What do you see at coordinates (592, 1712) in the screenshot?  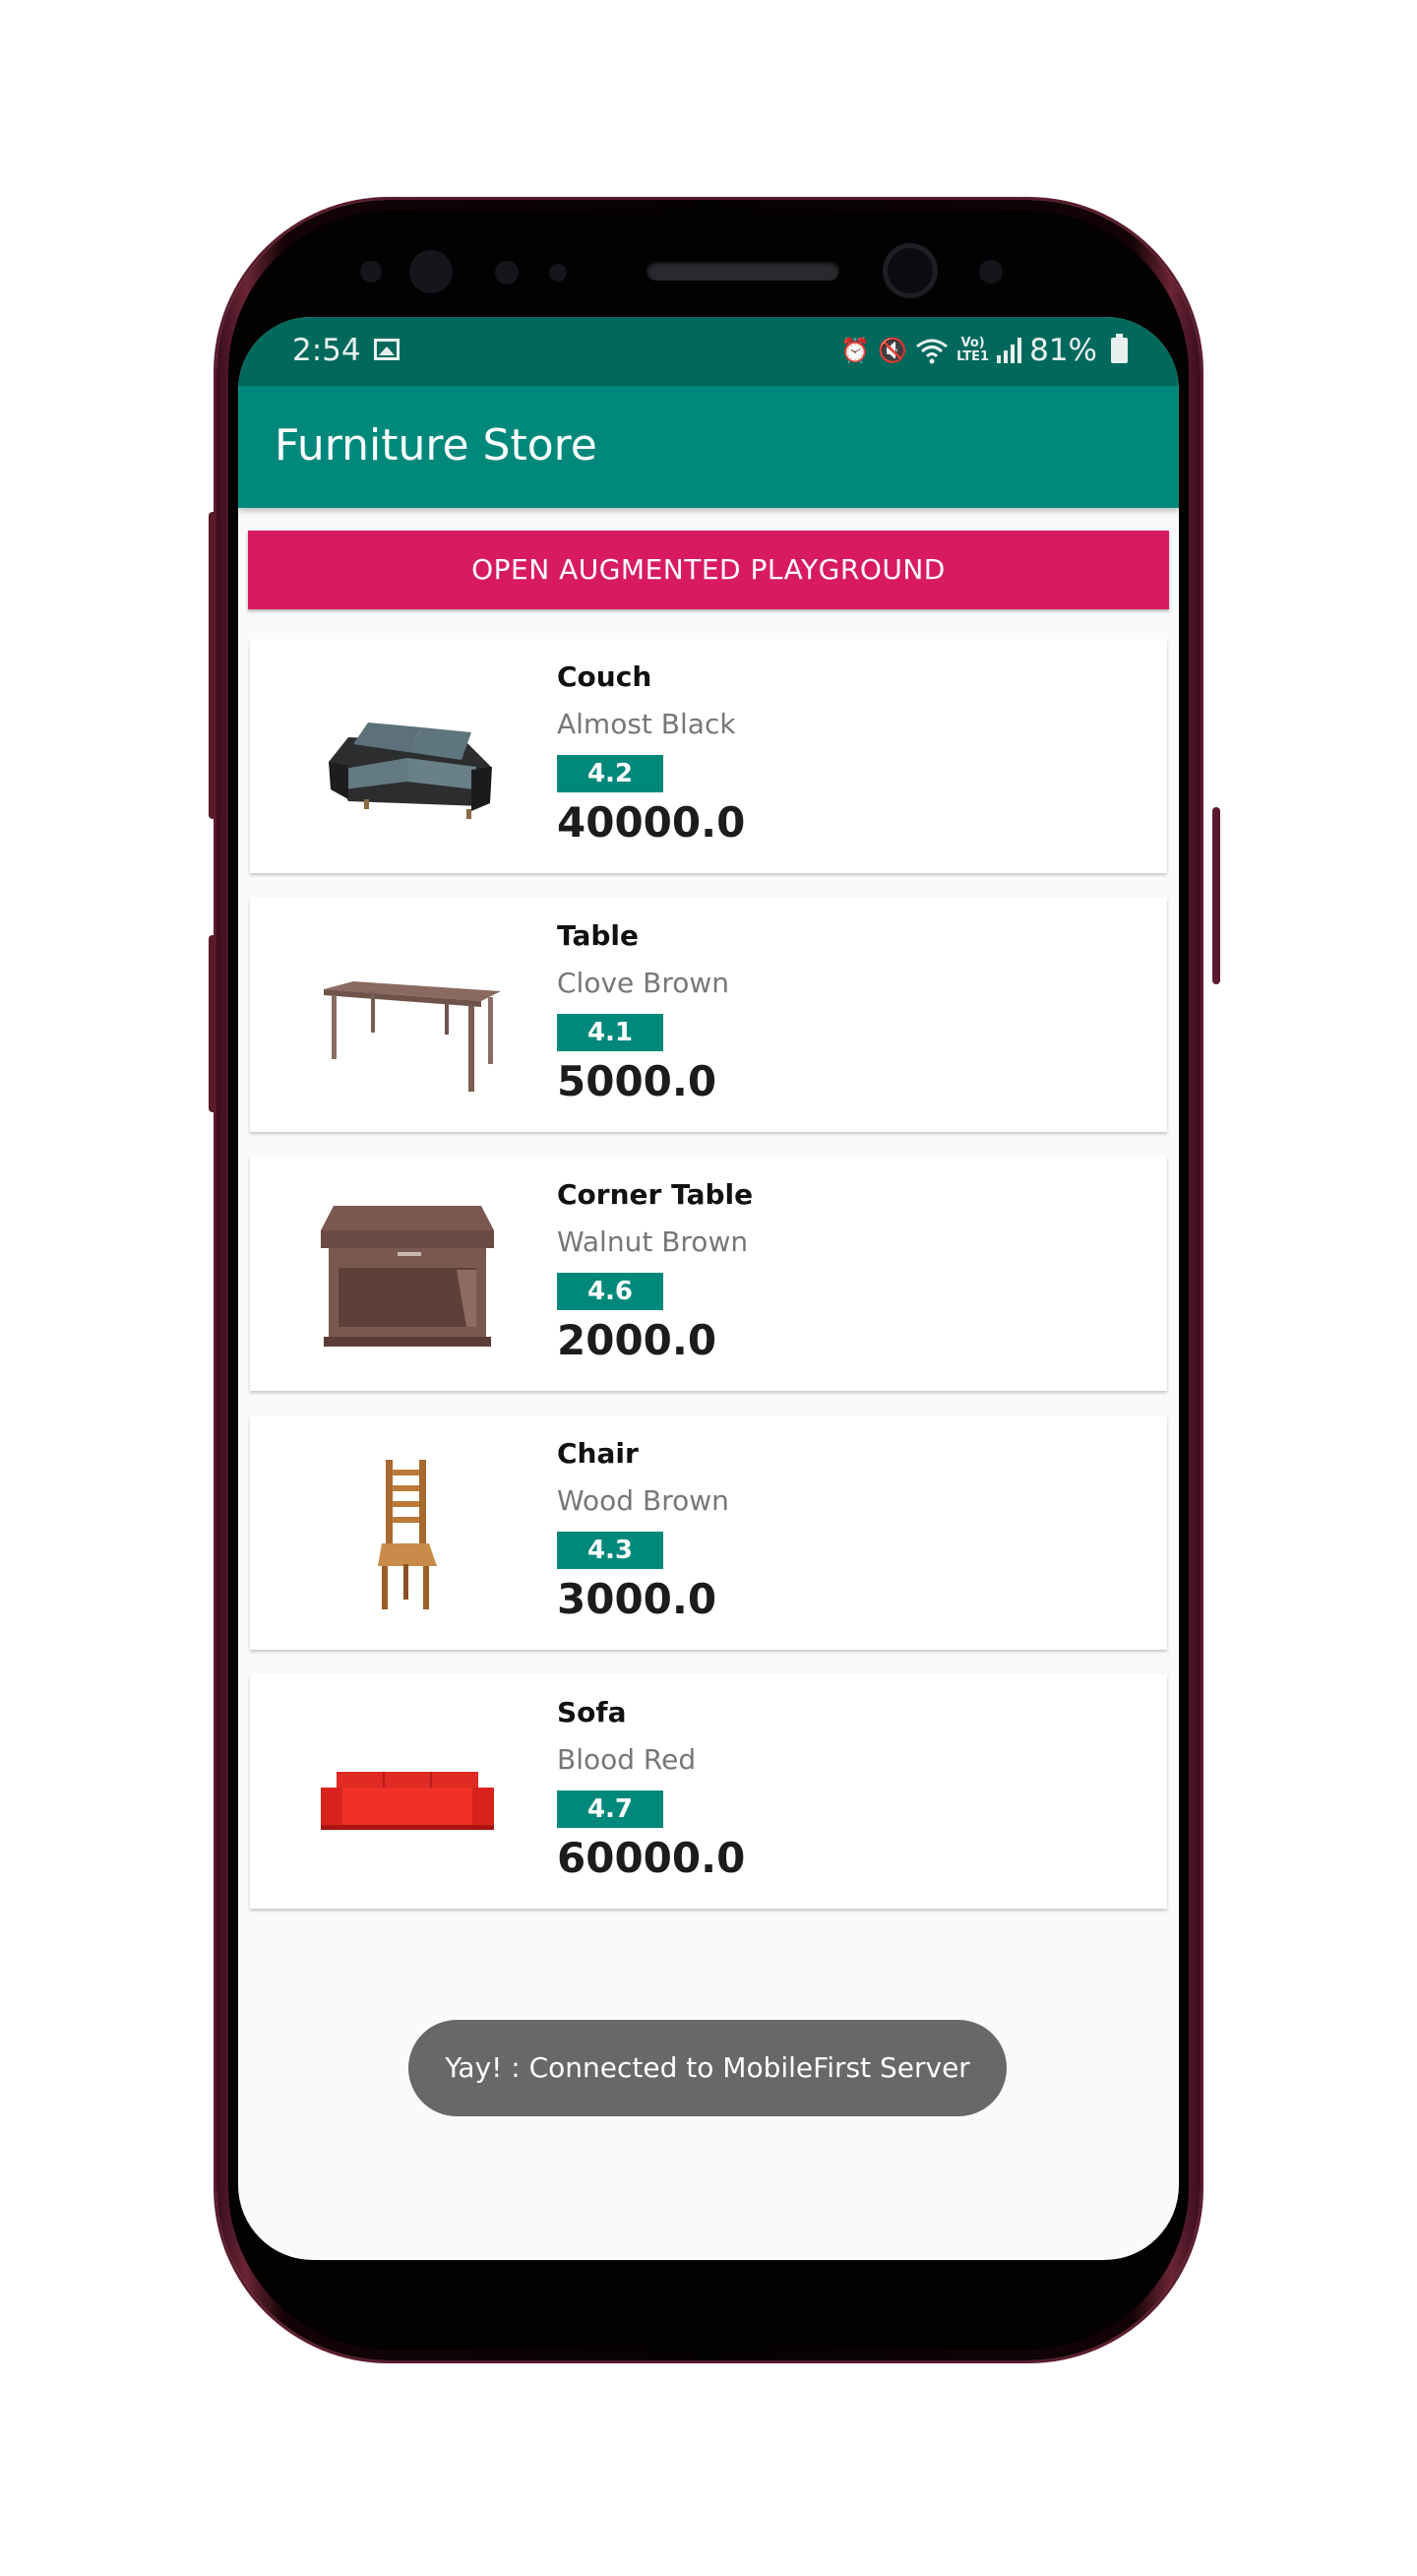 I see `product-name: Sofa` at bounding box center [592, 1712].